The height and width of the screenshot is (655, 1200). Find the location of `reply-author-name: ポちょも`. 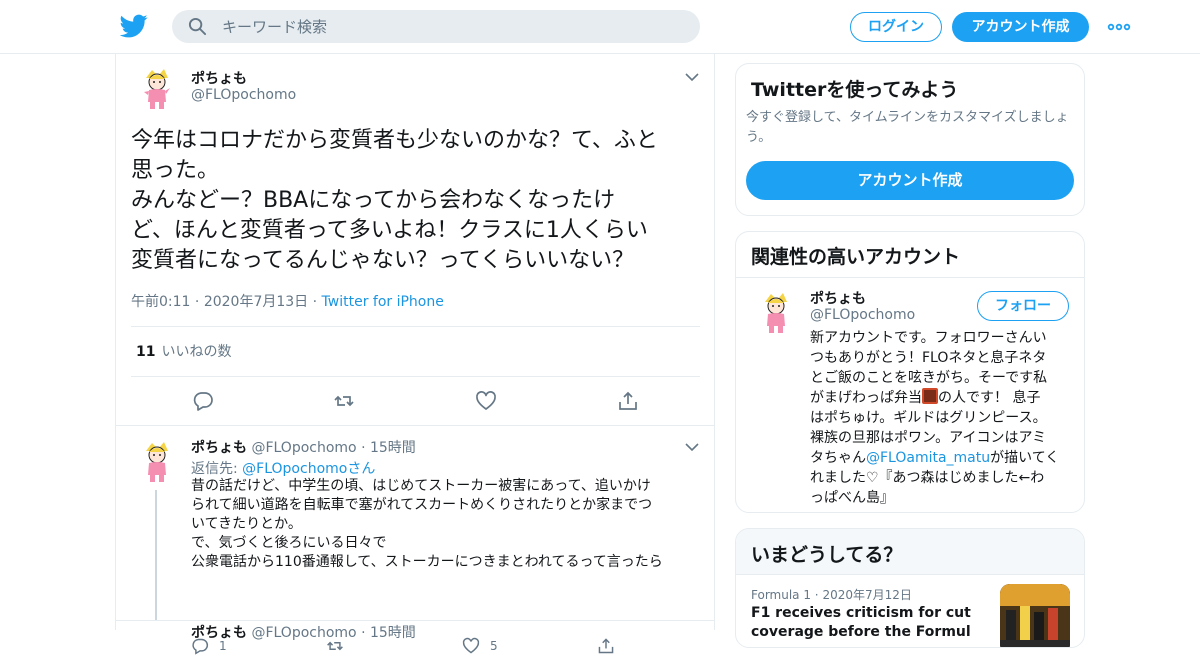

reply-author-name: ポちょも is located at coordinates (219, 448).